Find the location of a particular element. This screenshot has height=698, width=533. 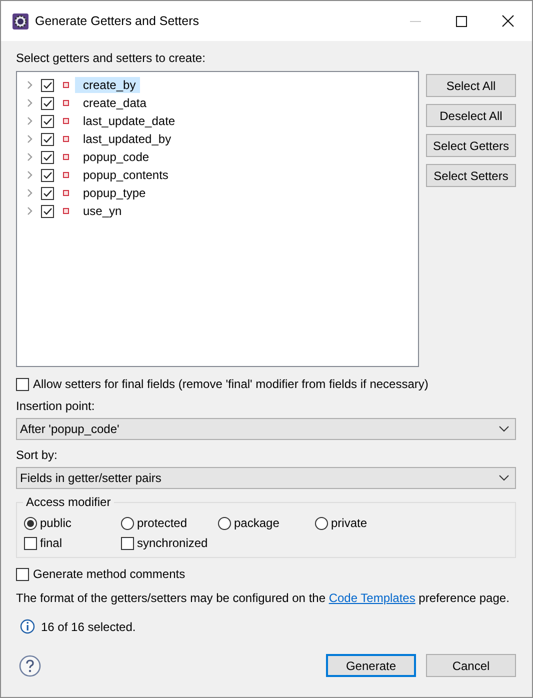

insertion-point-dropdown: After 'popup_code' is located at coordinates (266, 429).